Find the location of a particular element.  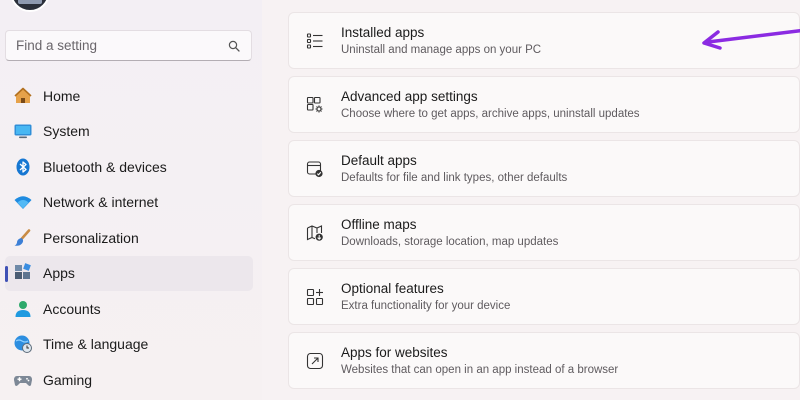

sidebar-item-label: Apps is located at coordinates (59, 273).